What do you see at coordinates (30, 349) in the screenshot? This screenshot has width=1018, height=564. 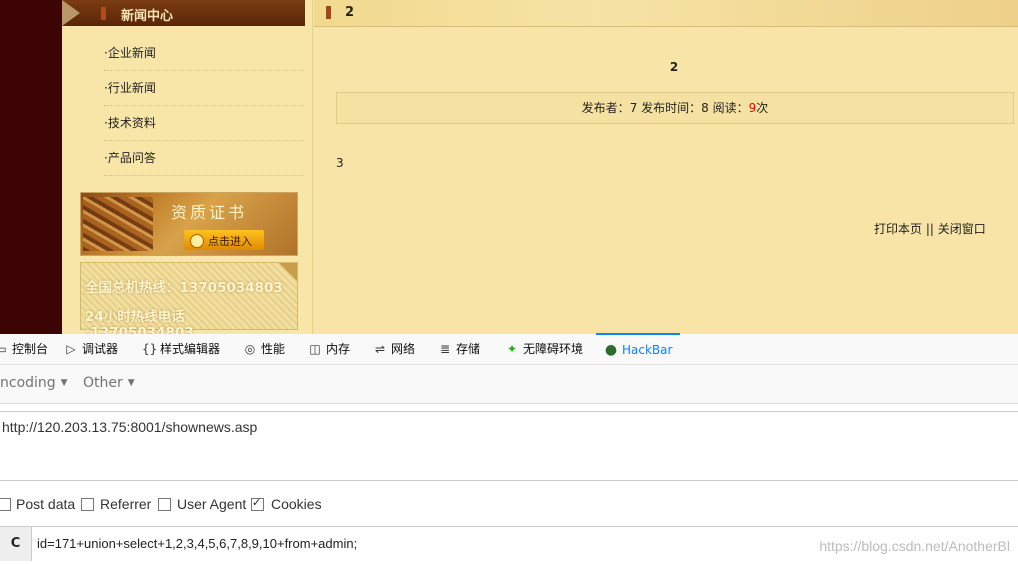 I see `tab-label: 控制台` at bounding box center [30, 349].